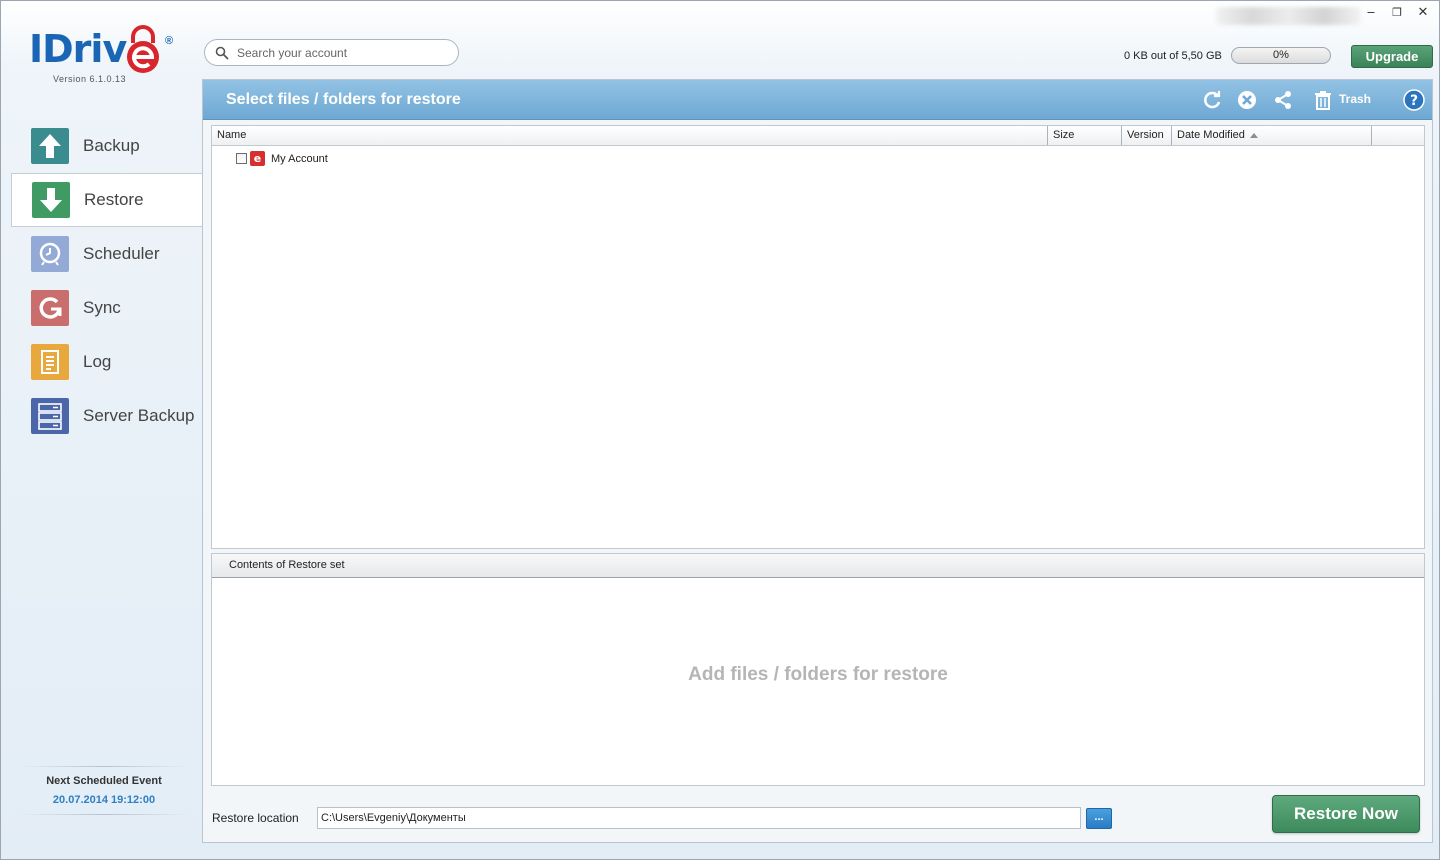 Image resolution: width=1440 pixels, height=860 pixels. Describe the element at coordinates (1355, 99) in the screenshot. I see `trash-button-label: Trash` at that location.